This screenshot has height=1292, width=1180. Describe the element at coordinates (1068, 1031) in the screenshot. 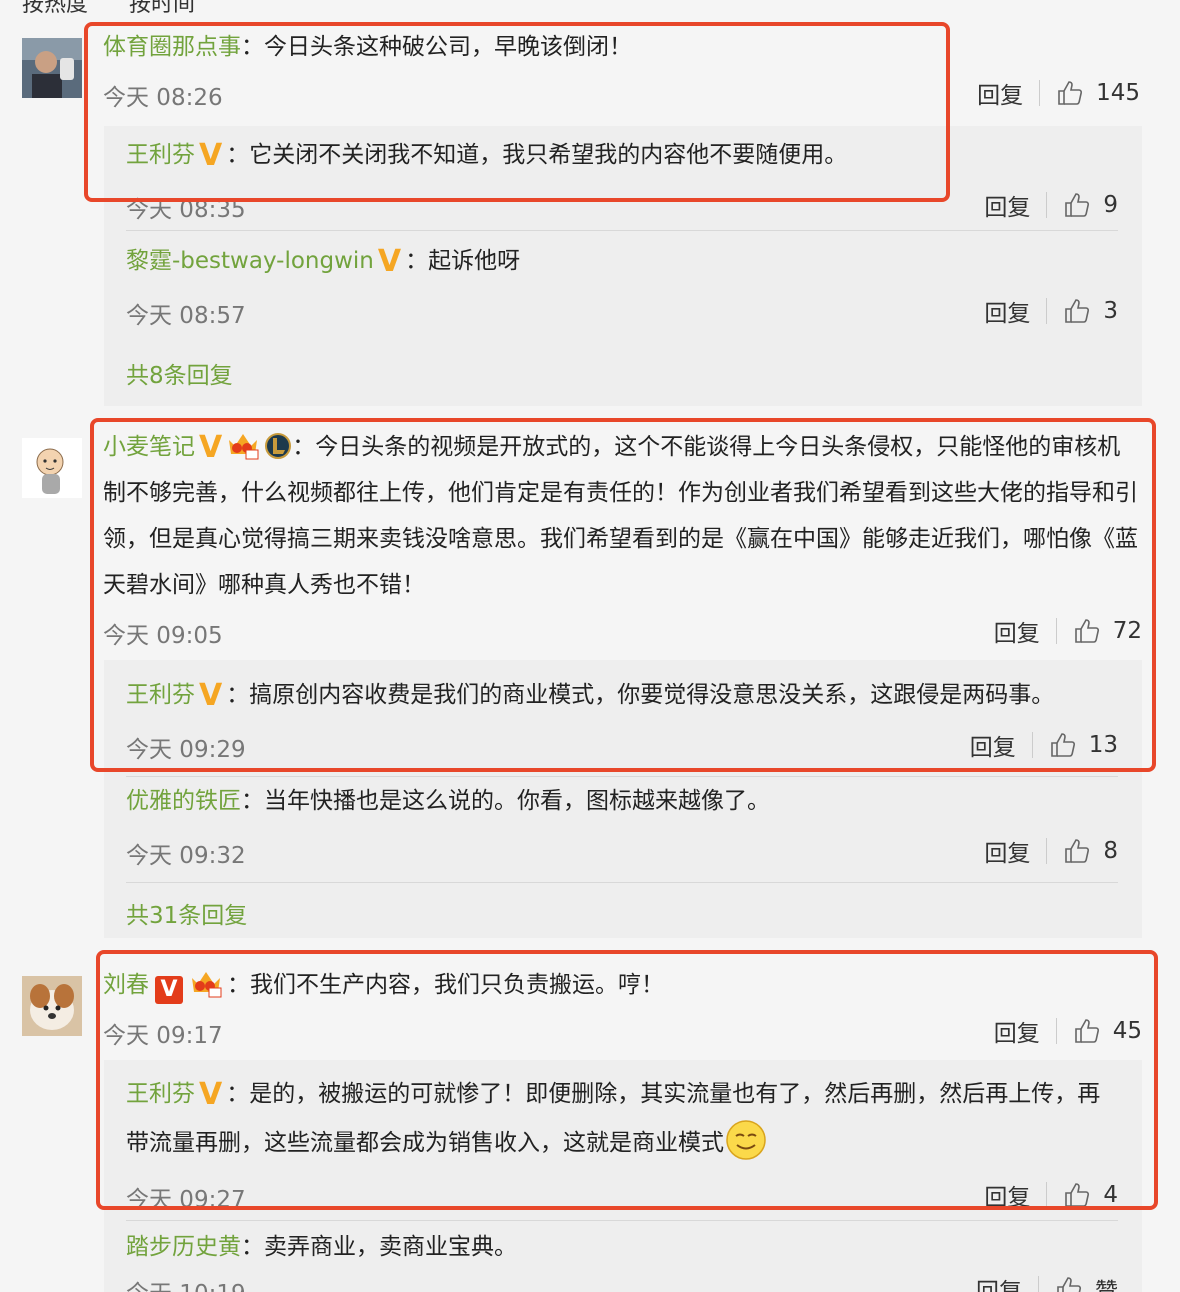

I see `comment-actions: 回复 45` at that location.